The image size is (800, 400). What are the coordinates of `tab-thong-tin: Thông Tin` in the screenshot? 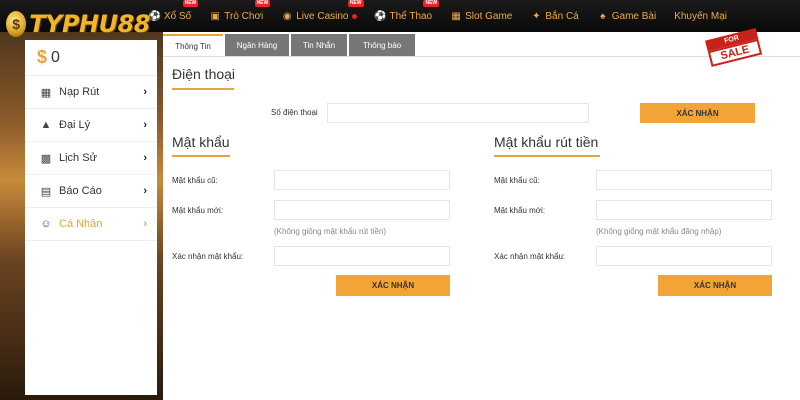 It's located at (193, 45).